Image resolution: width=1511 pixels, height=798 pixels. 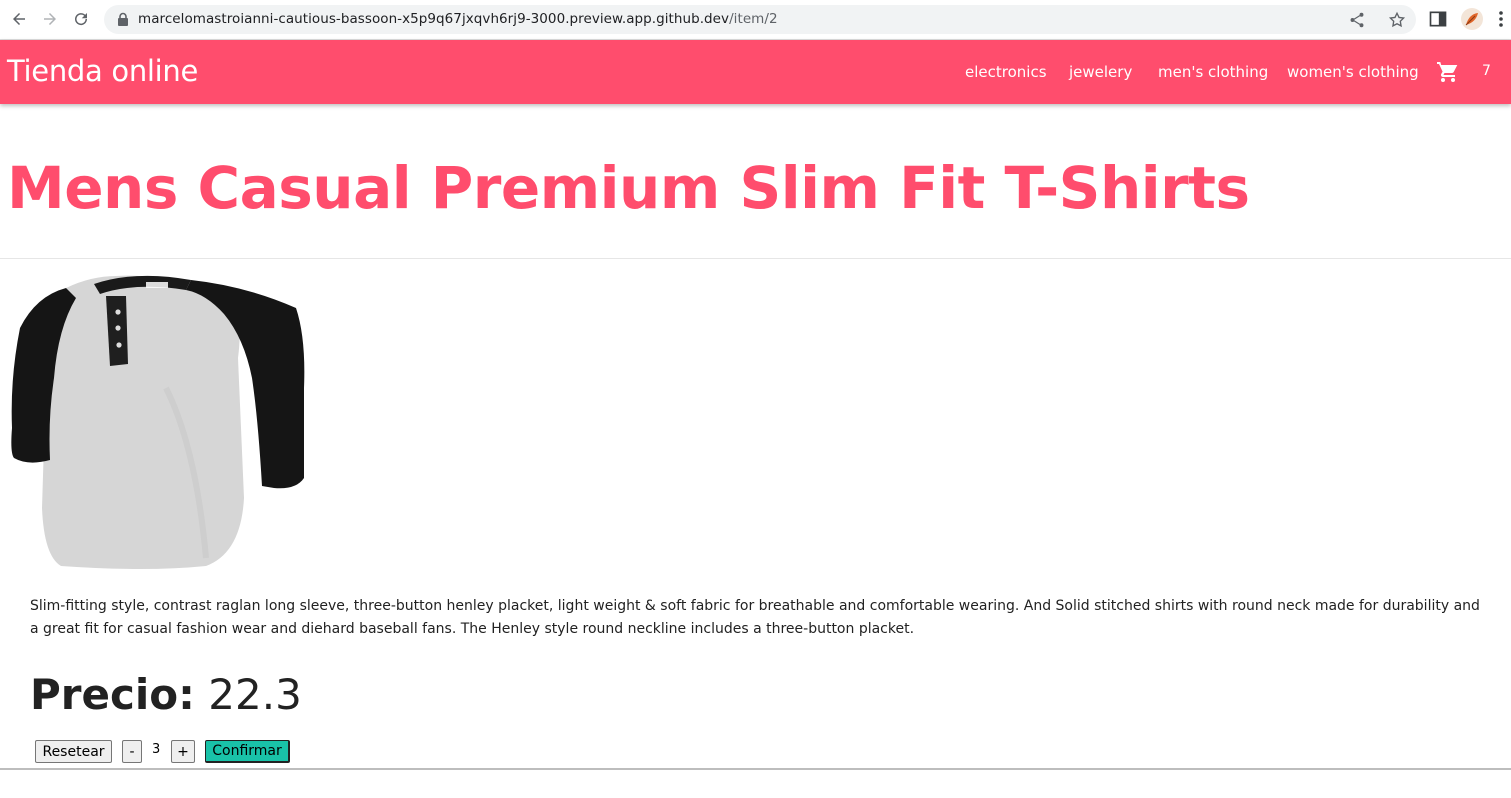 I want to click on reload-icon, so click(x=81, y=19).